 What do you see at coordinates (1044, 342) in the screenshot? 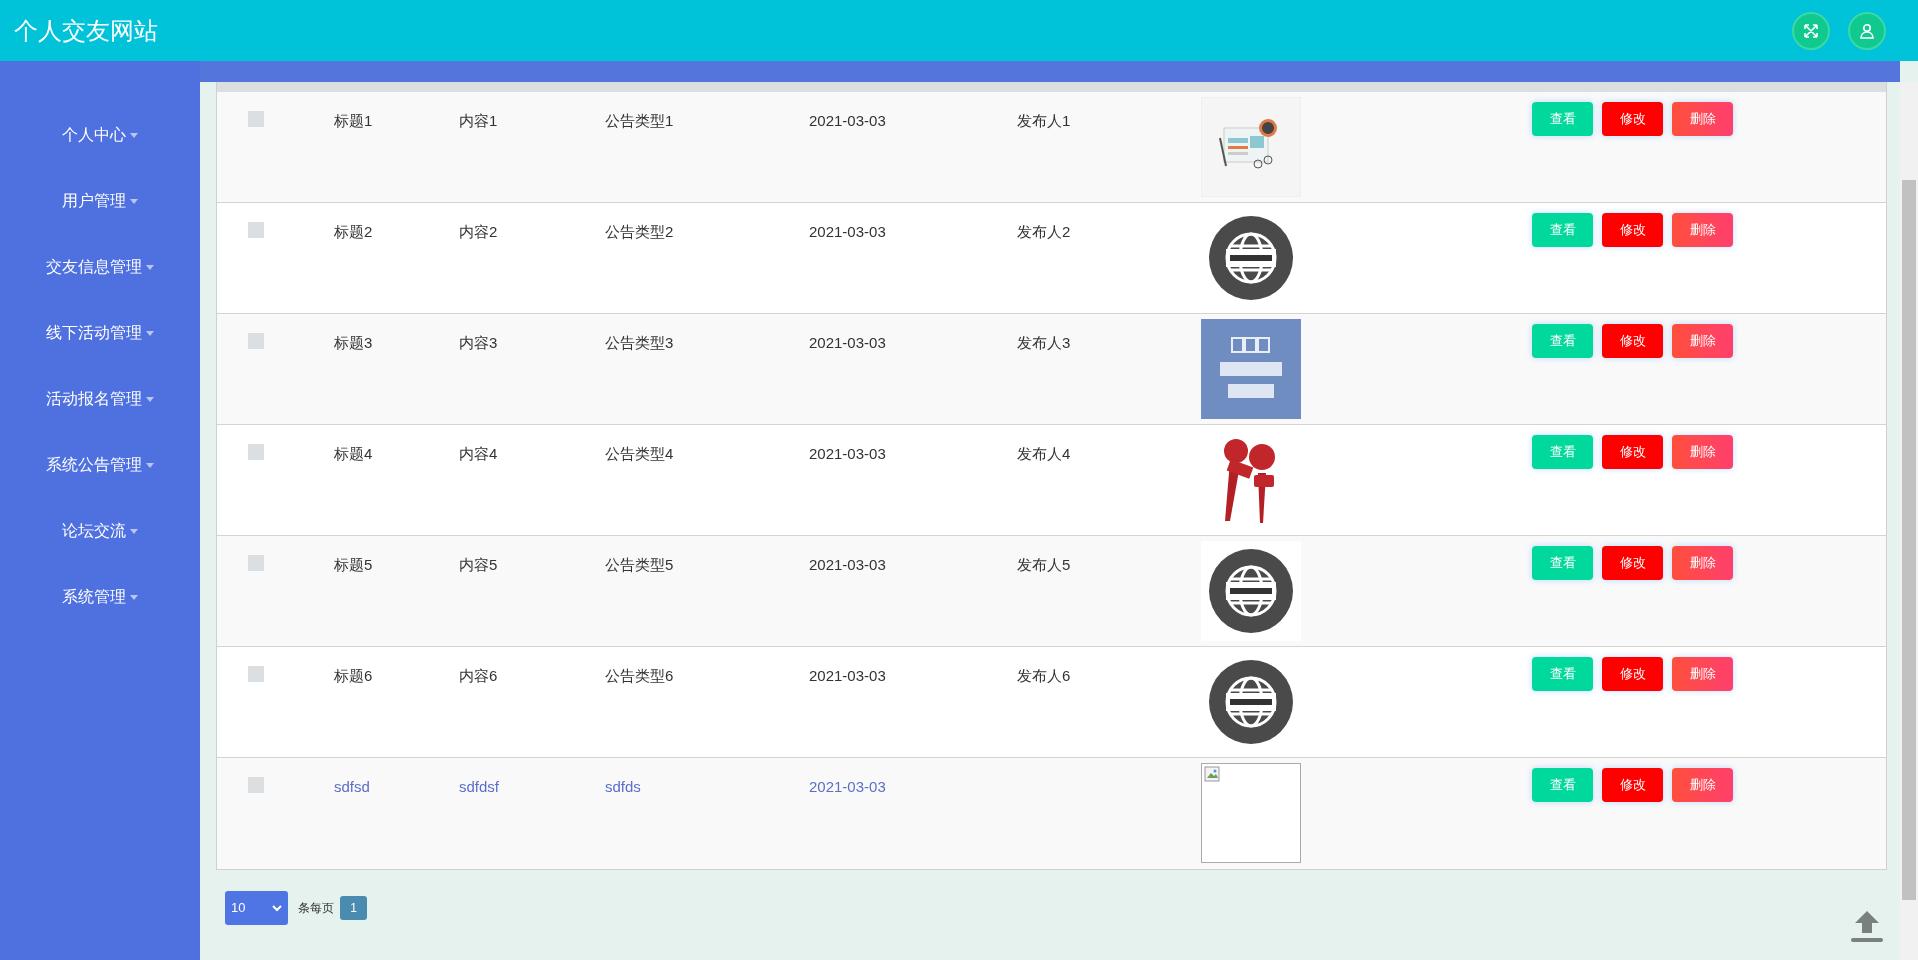
I see `publisher-cell: 发布人3` at bounding box center [1044, 342].